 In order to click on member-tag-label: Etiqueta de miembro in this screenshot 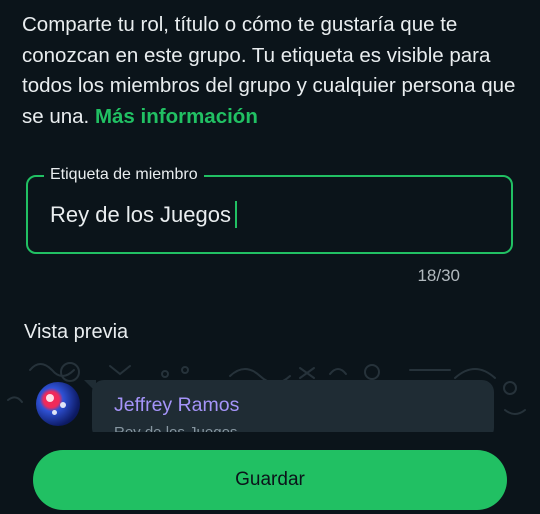, I will do `click(124, 175)`.